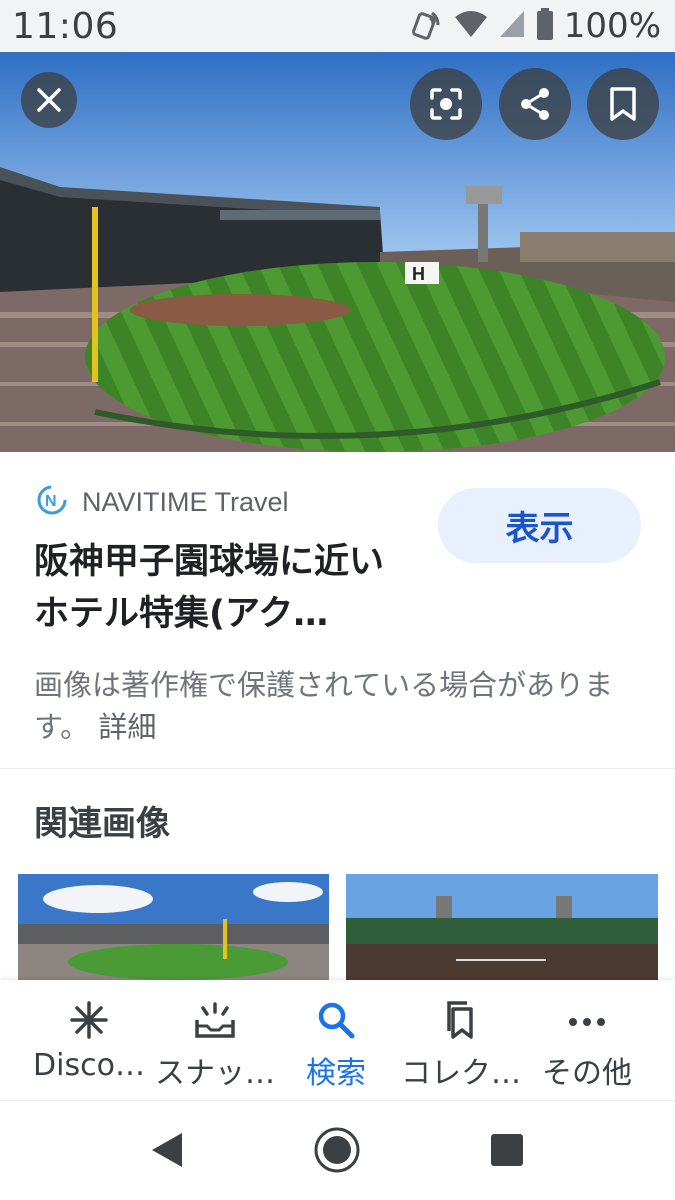 The width and height of the screenshot is (675, 1200). What do you see at coordinates (185, 501) in the screenshot?
I see `source-name: NAVITIME Travel` at bounding box center [185, 501].